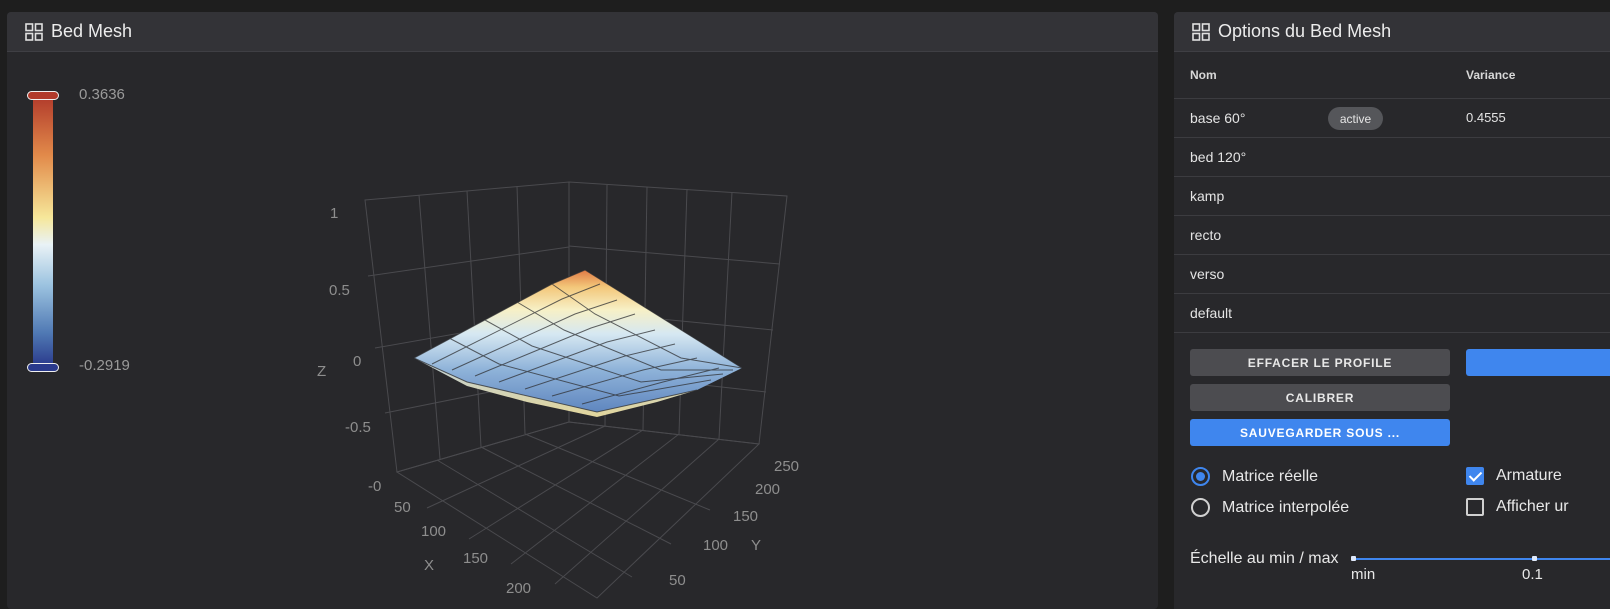 This screenshot has height=609, width=1610. I want to click on profile-variance: 0.4555, so click(1486, 117).